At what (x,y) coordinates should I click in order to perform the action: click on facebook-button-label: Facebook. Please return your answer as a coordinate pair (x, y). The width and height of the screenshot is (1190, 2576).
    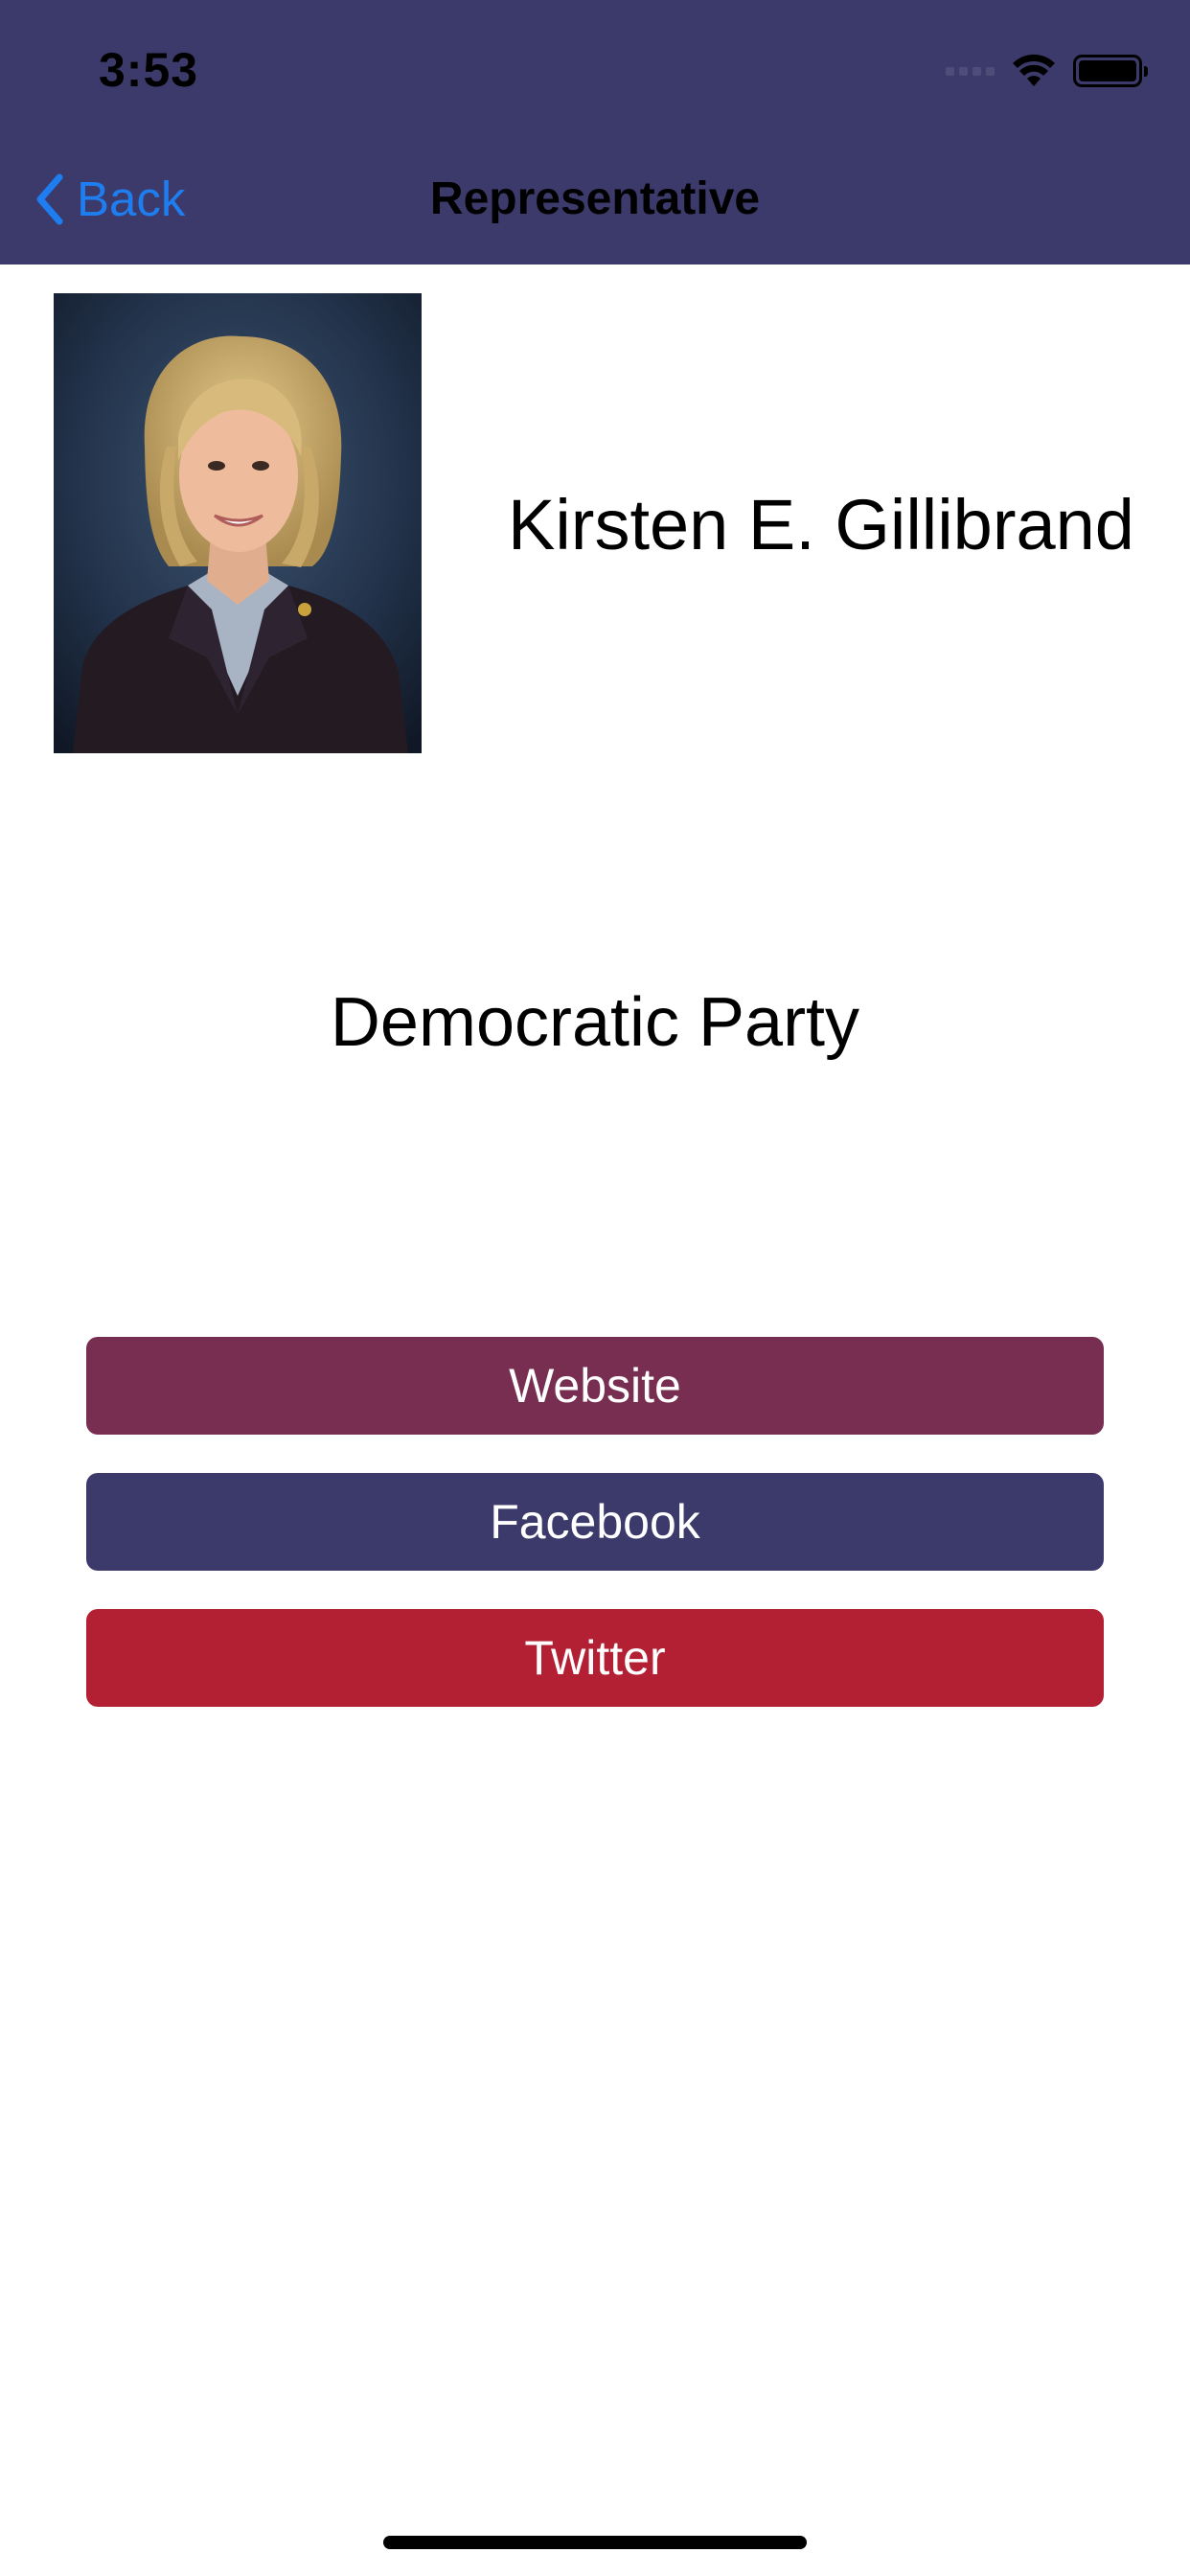
    Looking at the image, I should click on (595, 1522).